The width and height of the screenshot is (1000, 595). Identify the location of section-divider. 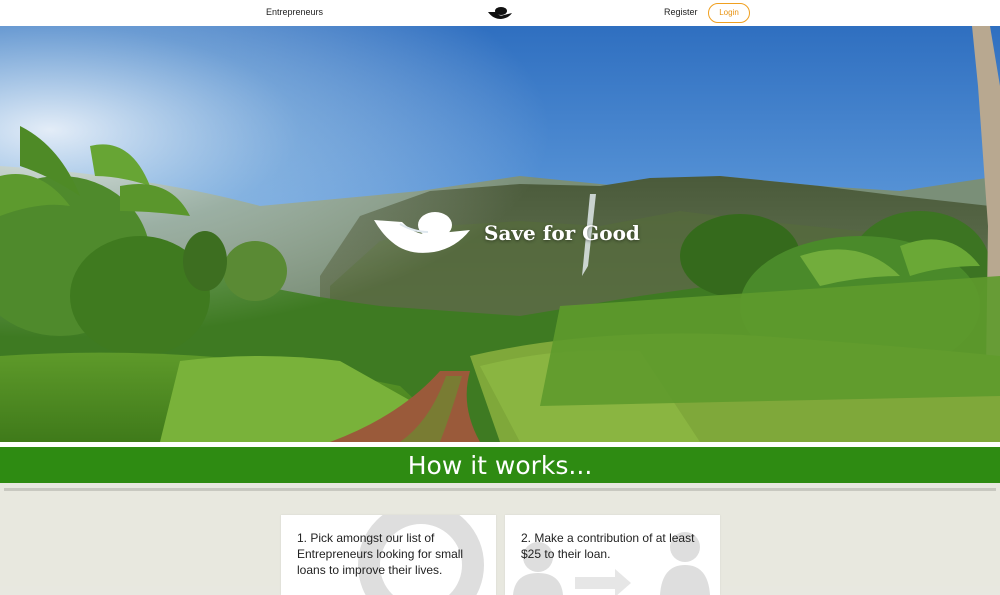
(500, 489).